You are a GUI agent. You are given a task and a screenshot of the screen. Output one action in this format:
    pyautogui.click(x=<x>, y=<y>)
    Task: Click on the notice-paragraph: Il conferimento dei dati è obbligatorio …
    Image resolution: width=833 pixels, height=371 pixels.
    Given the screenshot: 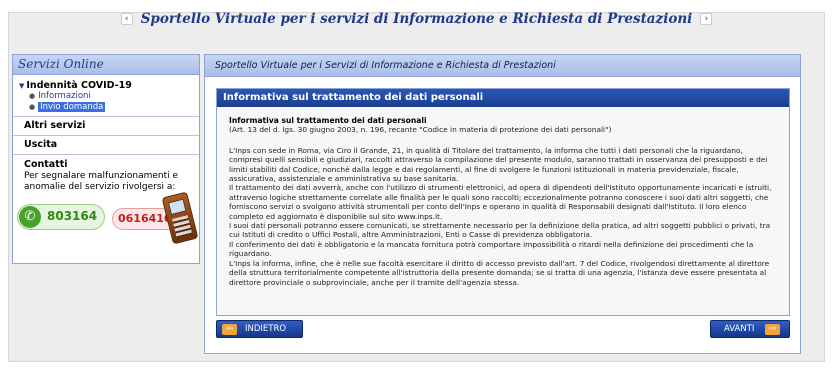 What is the action you would take?
    pyautogui.click(x=491, y=249)
    